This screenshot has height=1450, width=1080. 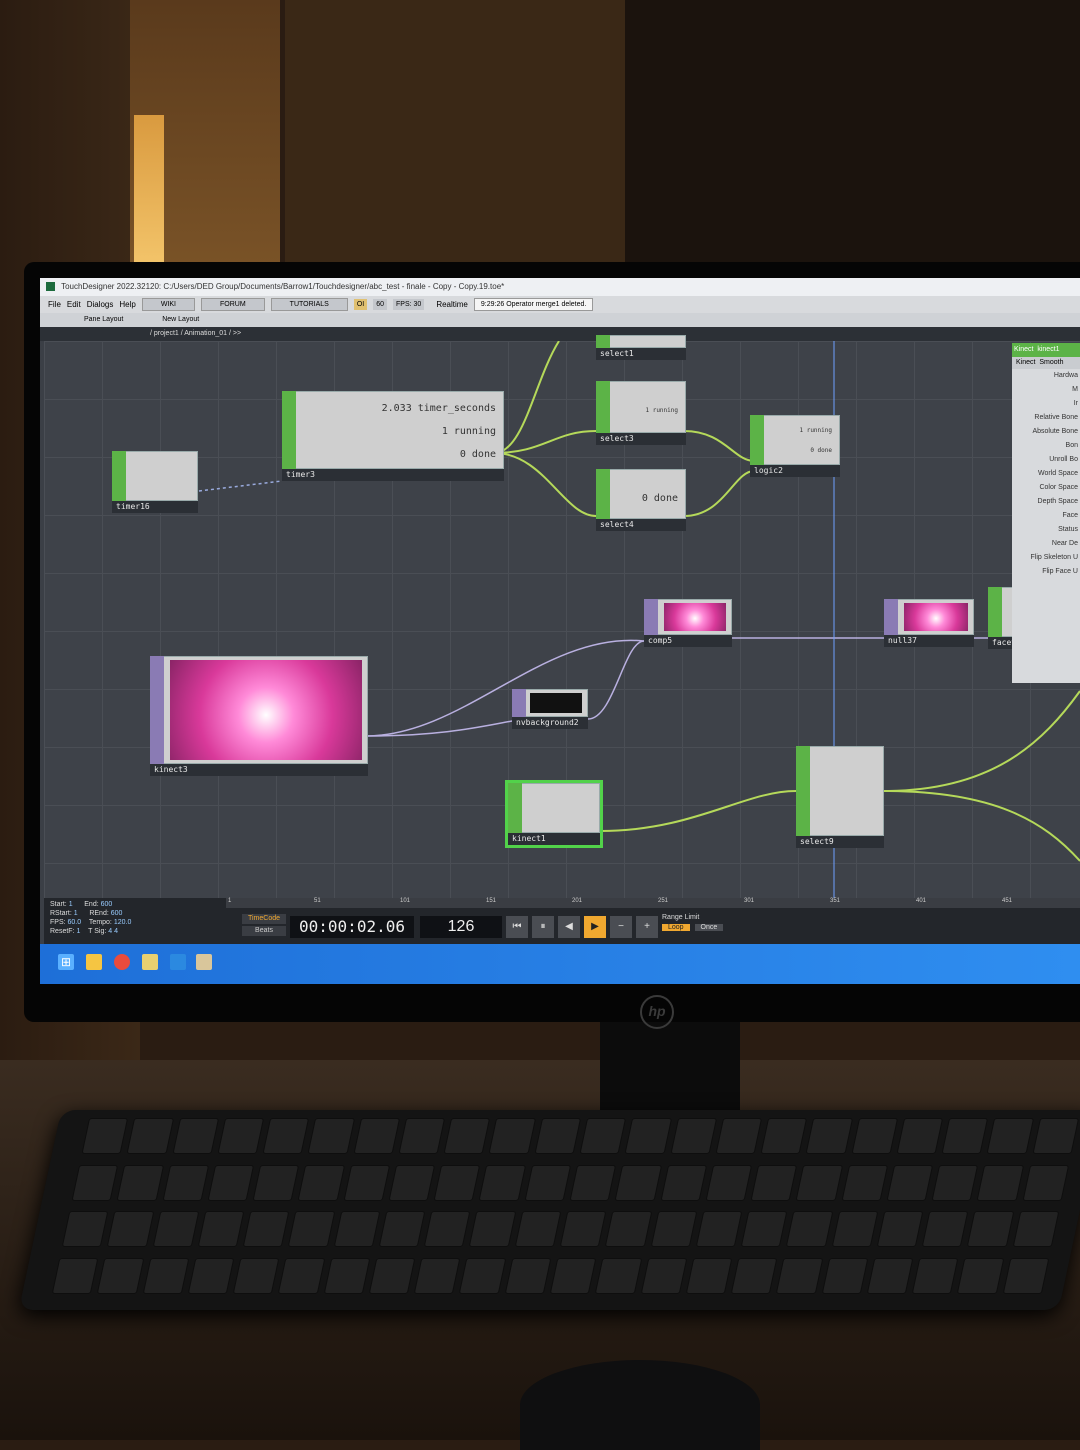 I want to click on tsig-label: T Sig:, so click(x=97, y=931).